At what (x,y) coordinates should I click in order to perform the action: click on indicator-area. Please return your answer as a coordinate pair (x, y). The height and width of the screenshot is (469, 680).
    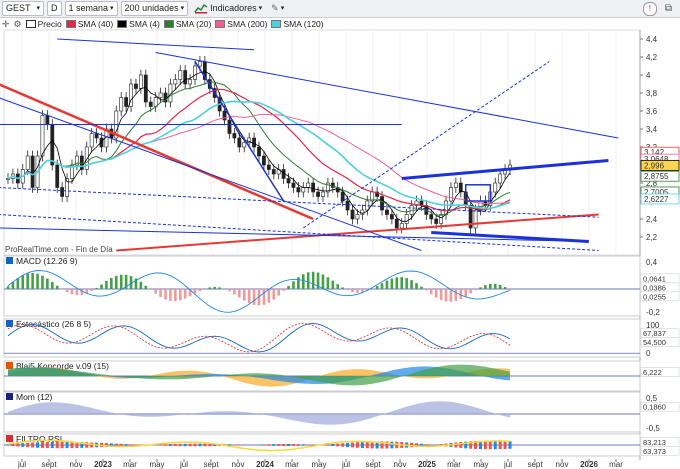
    Looking at the image, I should click on (259, 377).